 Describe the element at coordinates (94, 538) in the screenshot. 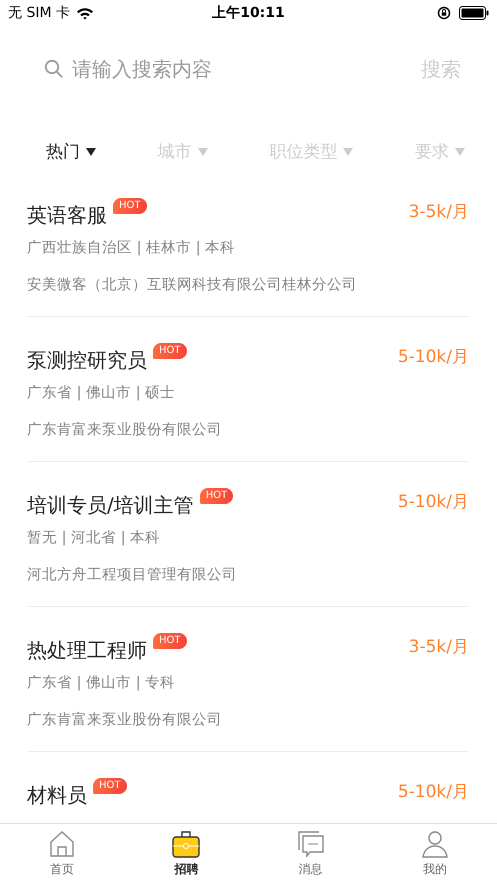

I see `job-details: 暂无 | 河北省 | 本科` at that location.